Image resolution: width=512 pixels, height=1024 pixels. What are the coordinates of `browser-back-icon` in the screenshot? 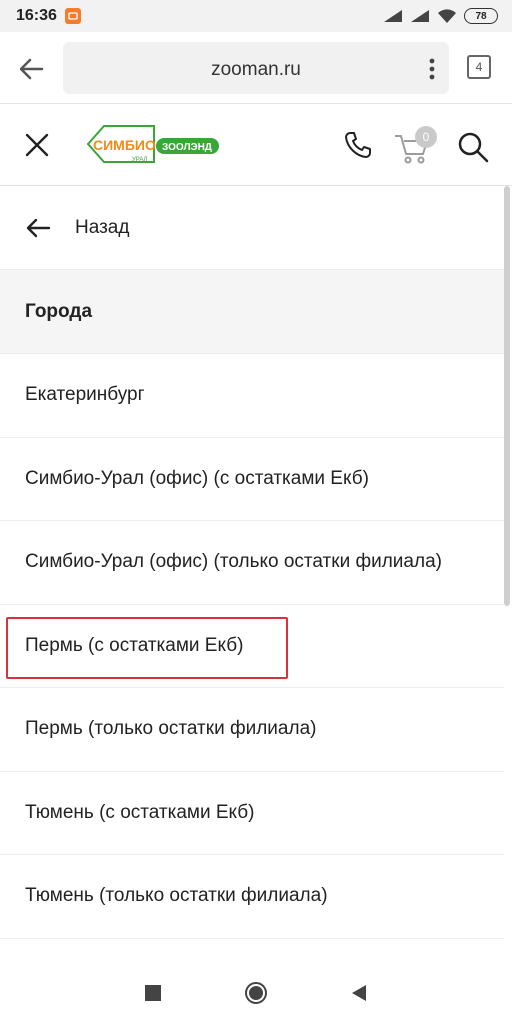 It's located at (31, 69).